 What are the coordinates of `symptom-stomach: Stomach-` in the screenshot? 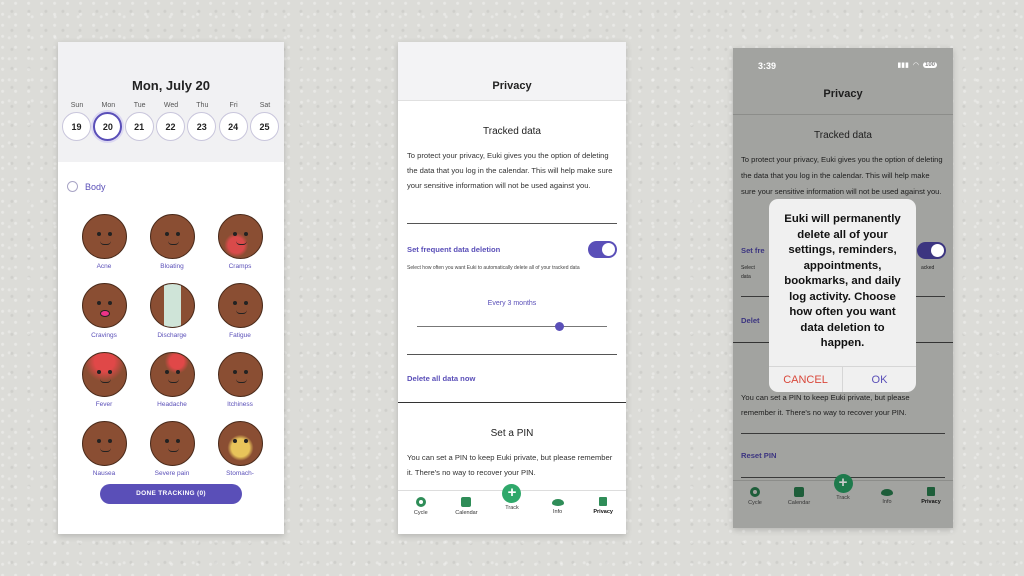 It's located at (240, 450).